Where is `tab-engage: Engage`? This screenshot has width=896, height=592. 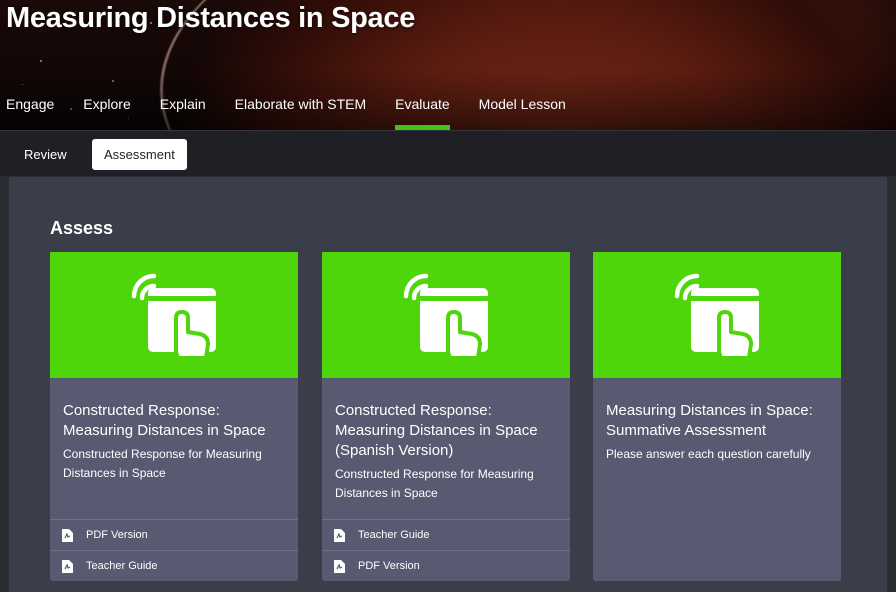
tab-engage: Engage is located at coordinates (30, 112).